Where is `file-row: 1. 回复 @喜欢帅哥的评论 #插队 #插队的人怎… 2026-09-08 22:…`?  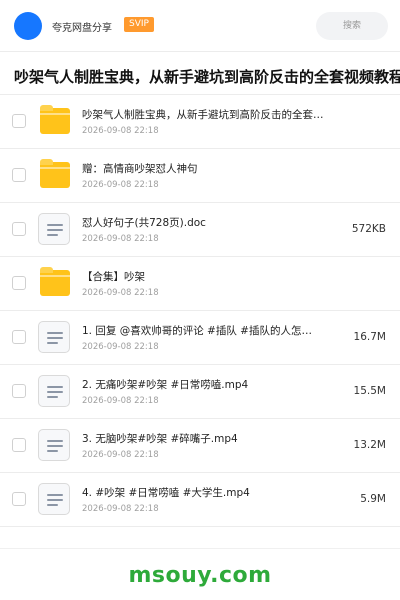
file-row: 1. 回复 @喜欢帅哥的评论 #插队 #插队的人怎… 2026-09-08 22:… is located at coordinates (200, 338).